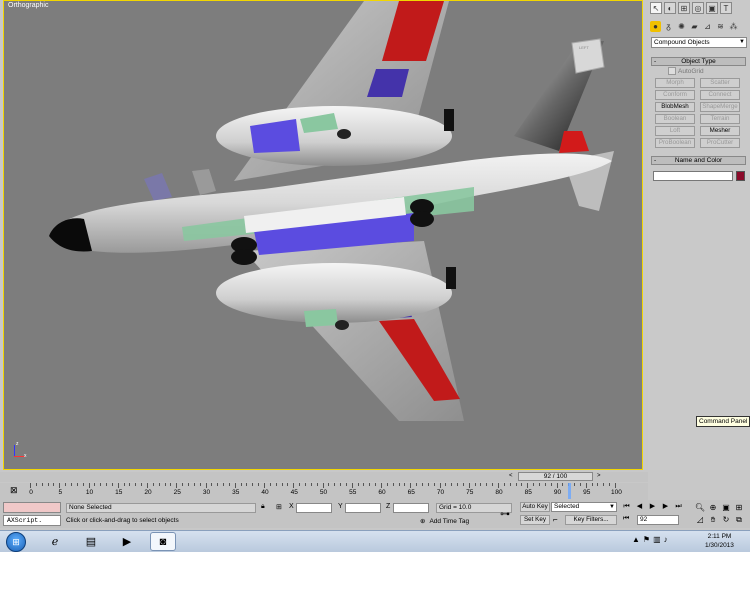 The image size is (750, 600). What do you see at coordinates (324, 477) in the screenshot?
I see `time-slider: < 92 / 100 >` at bounding box center [324, 477].